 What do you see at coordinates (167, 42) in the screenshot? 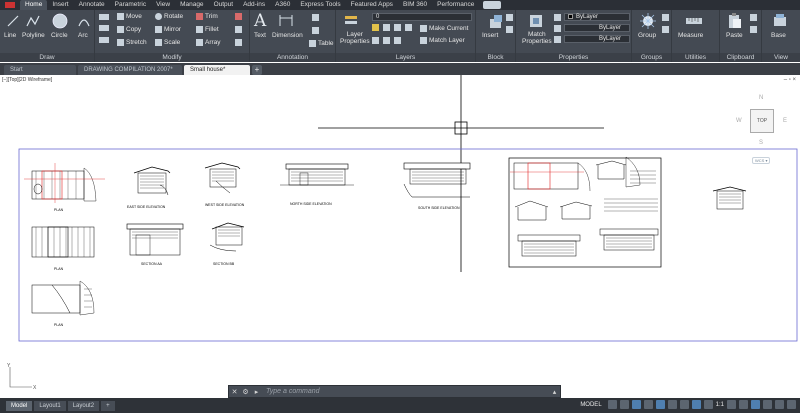
I see `scale-button: Scale` at bounding box center [167, 42].